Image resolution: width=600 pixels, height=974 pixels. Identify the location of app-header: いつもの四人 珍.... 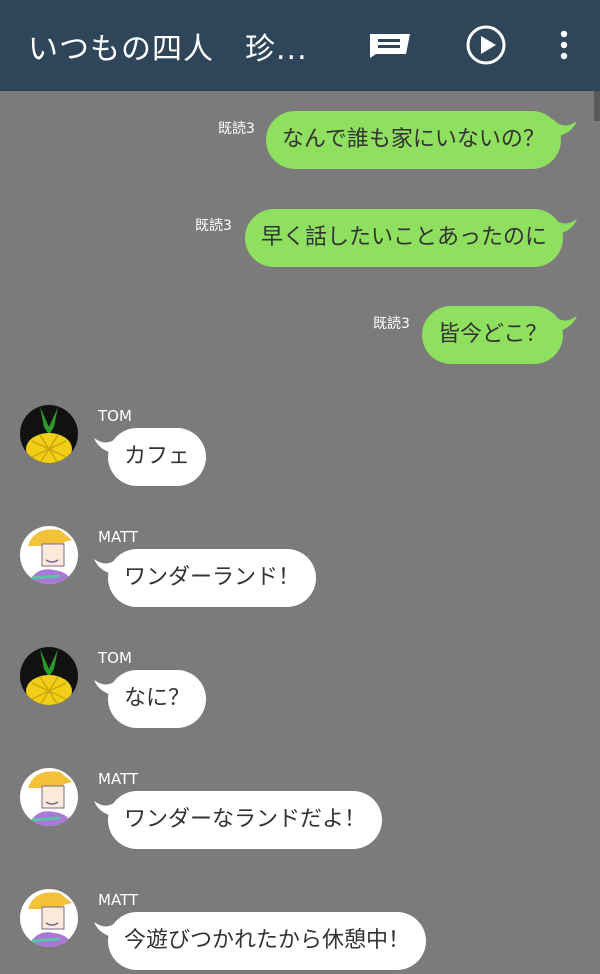
(300, 45).